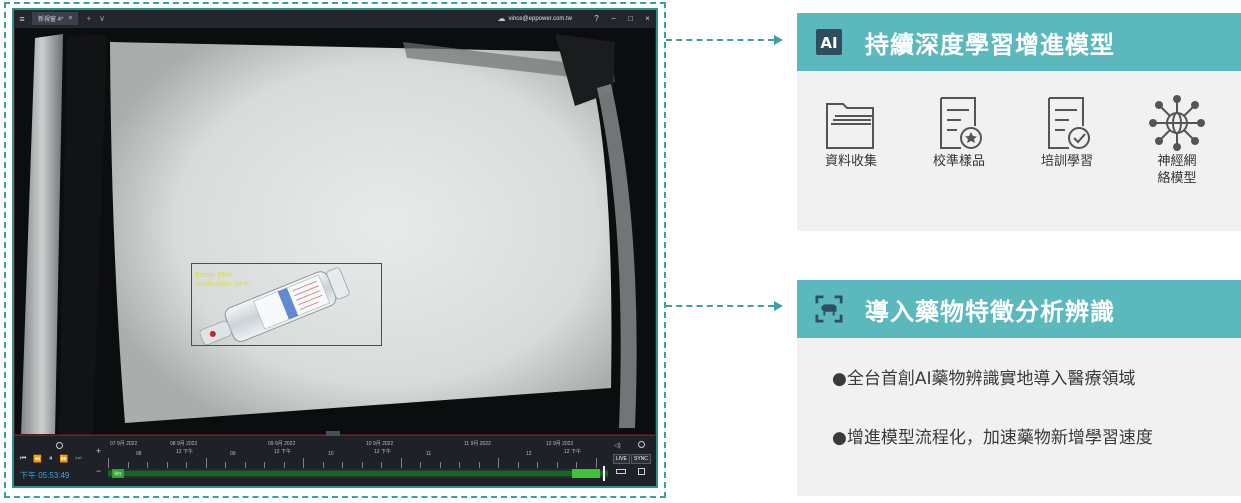 Image resolution: width=1241 pixels, height=503 pixels. I want to click on folder-stack-icon, so click(850, 126).